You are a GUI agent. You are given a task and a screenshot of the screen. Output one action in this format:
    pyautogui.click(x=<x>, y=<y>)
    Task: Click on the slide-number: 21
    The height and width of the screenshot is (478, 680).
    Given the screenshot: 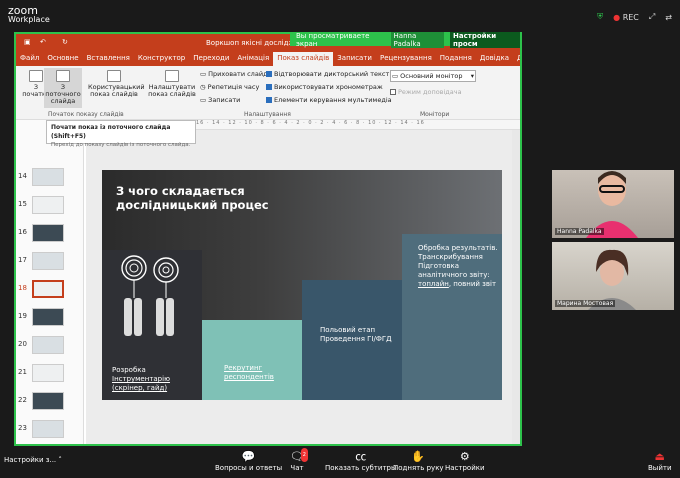 What is the action you would take?
    pyautogui.click(x=22, y=372)
    